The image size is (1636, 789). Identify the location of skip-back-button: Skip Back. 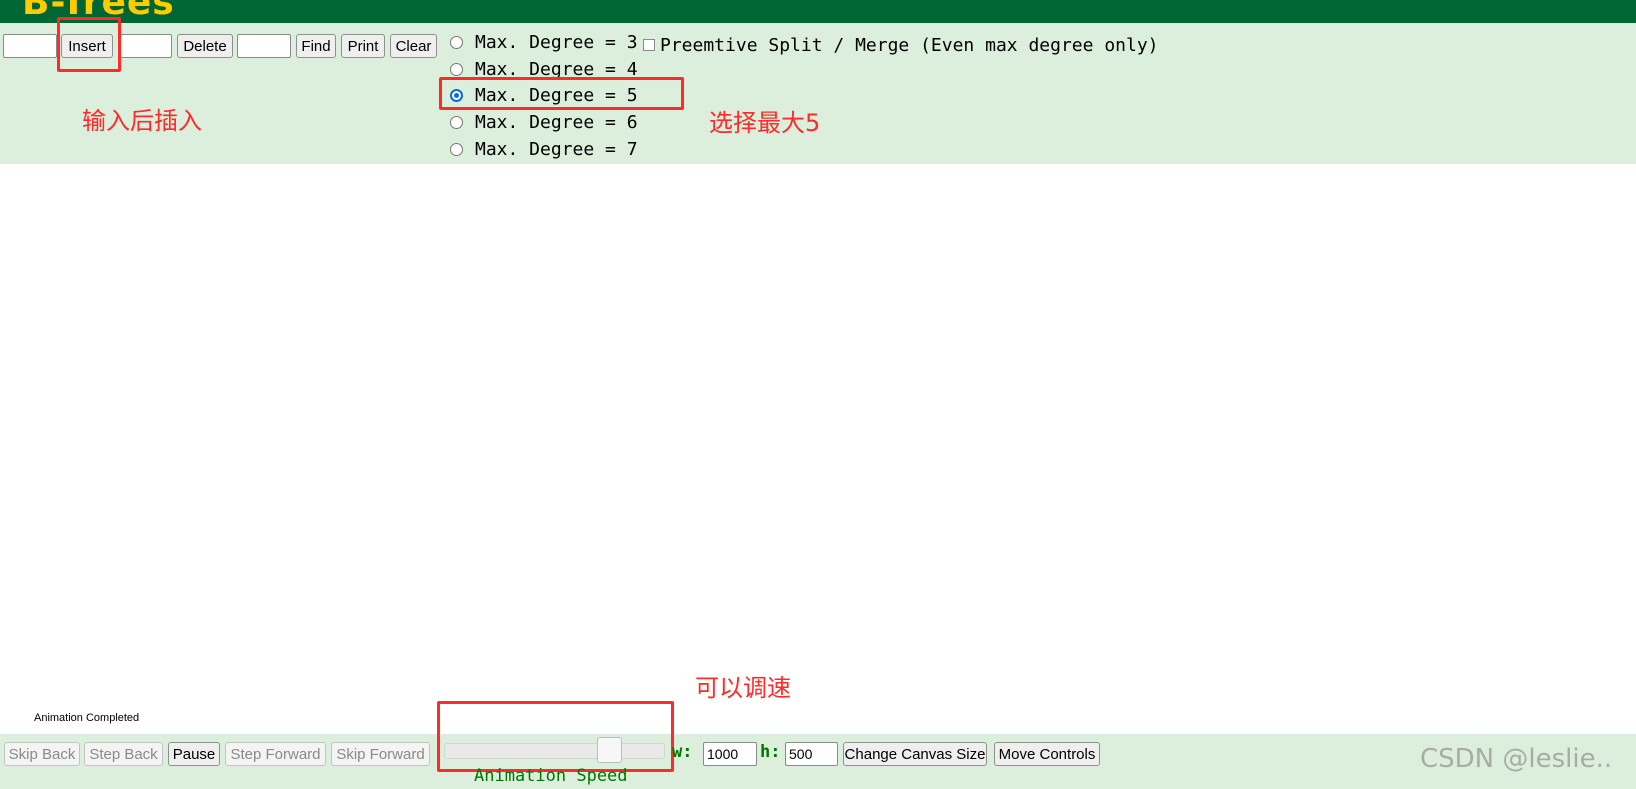
(42, 754).